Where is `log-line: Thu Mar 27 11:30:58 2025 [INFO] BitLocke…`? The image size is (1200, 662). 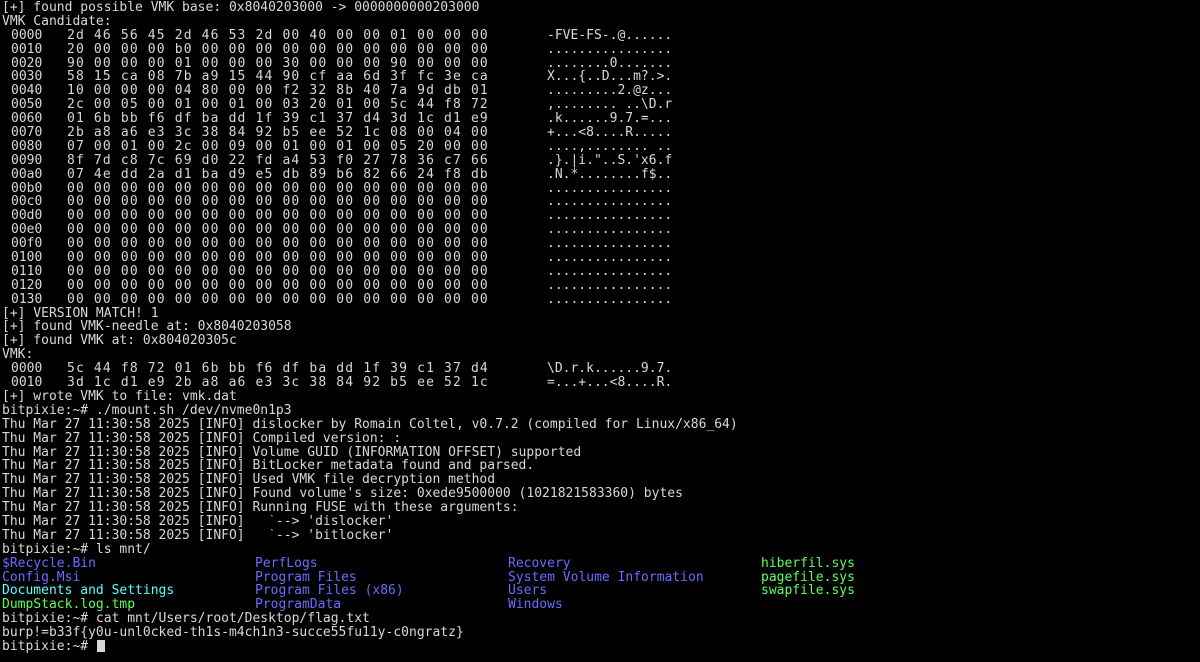 log-line: Thu Mar 27 11:30:58 2025 [INFO] BitLocke… is located at coordinates (268, 466).